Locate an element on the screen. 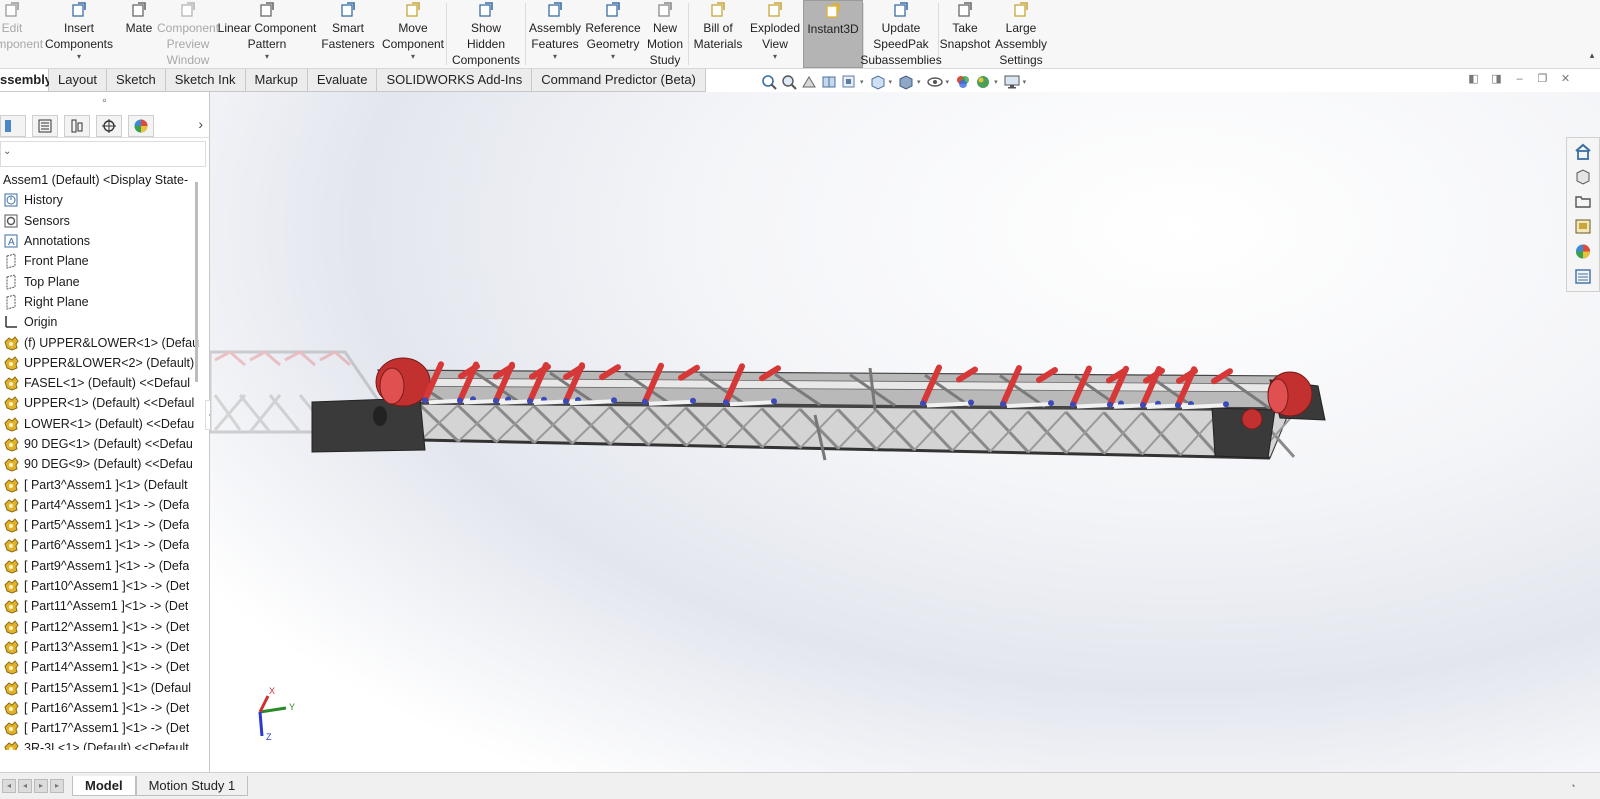  tree-item: [ Part9^Assem1 ]<1> -> (Defa is located at coordinates (100, 566).